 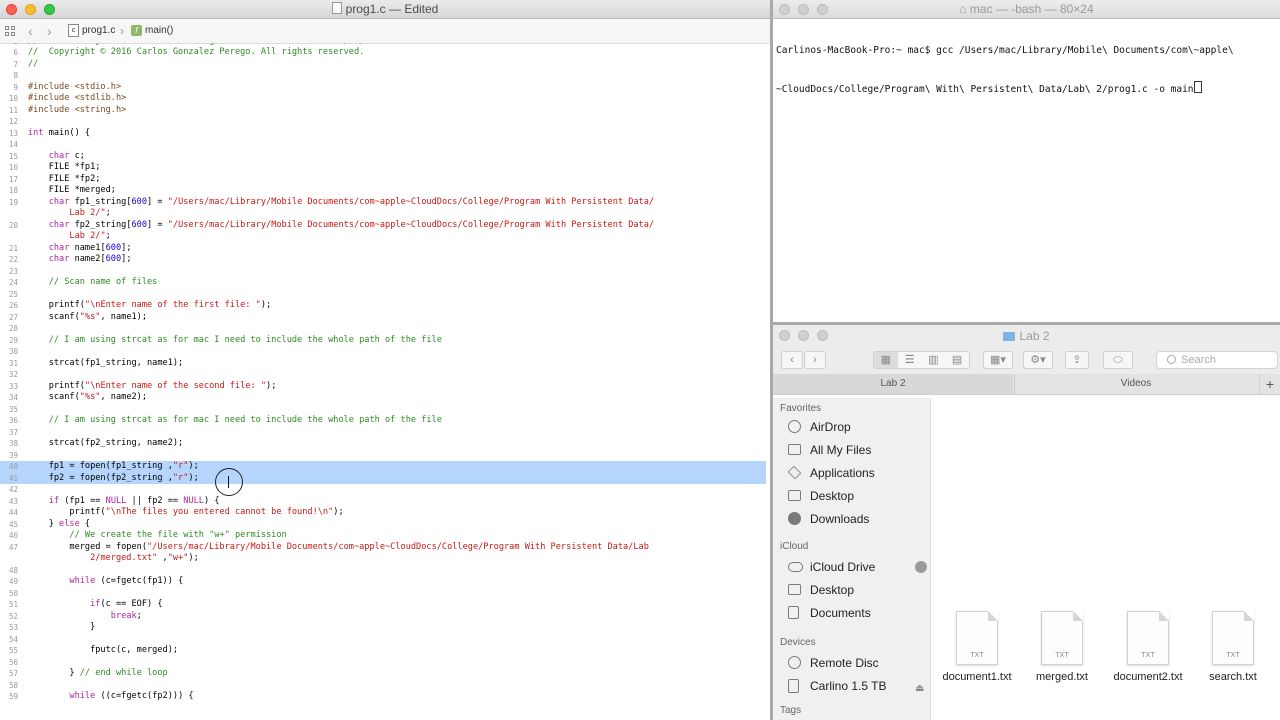 What do you see at coordinates (1217, 360) in the screenshot?
I see `search-input: Search` at bounding box center [1217, 360].